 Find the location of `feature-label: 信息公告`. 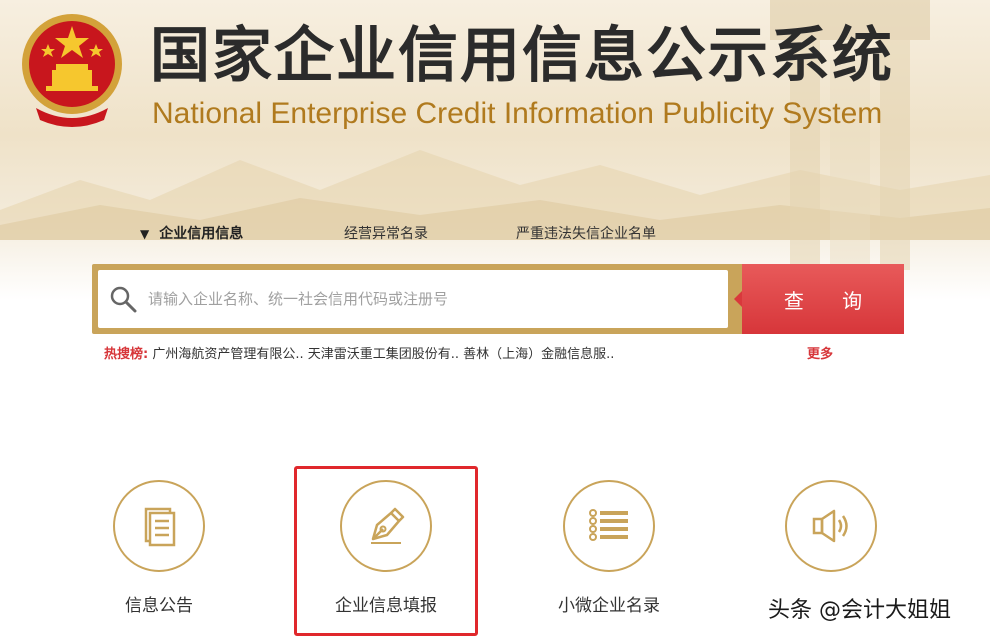

feature-label: 信息公告 is located at coordinates (159, 606).